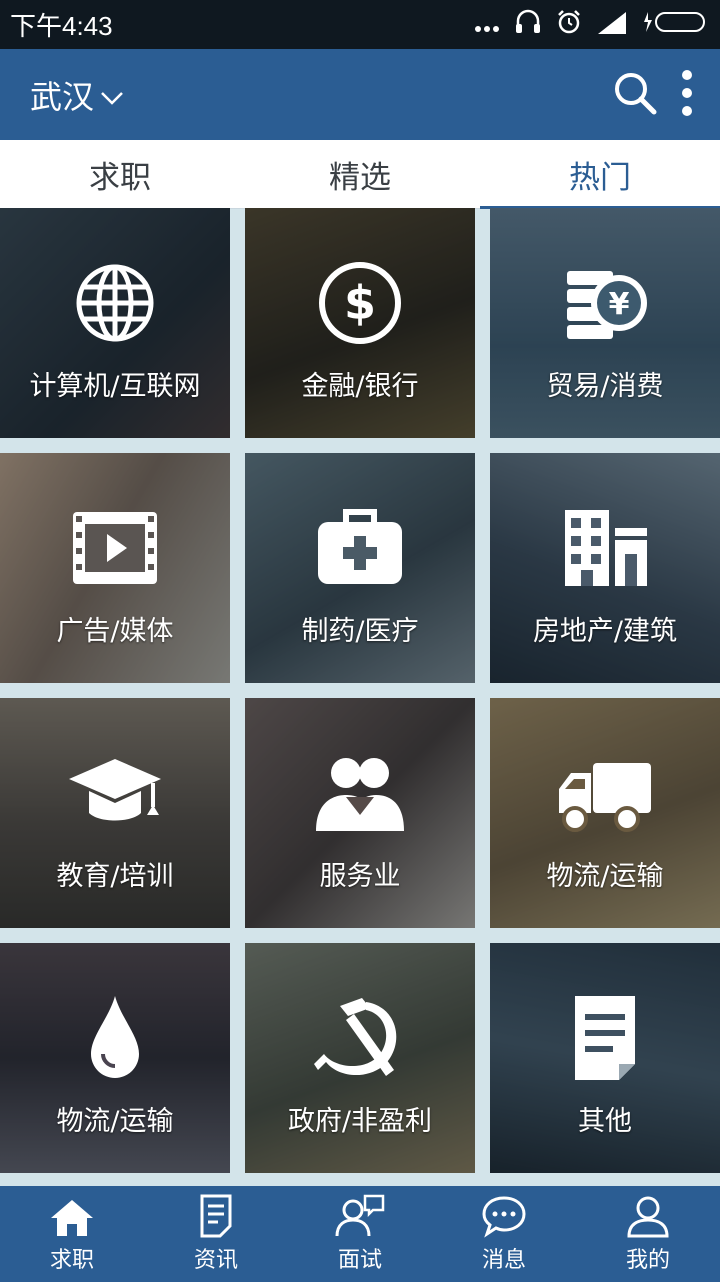  I want to click on category-tile-other: 其他, so click(605, 1058).